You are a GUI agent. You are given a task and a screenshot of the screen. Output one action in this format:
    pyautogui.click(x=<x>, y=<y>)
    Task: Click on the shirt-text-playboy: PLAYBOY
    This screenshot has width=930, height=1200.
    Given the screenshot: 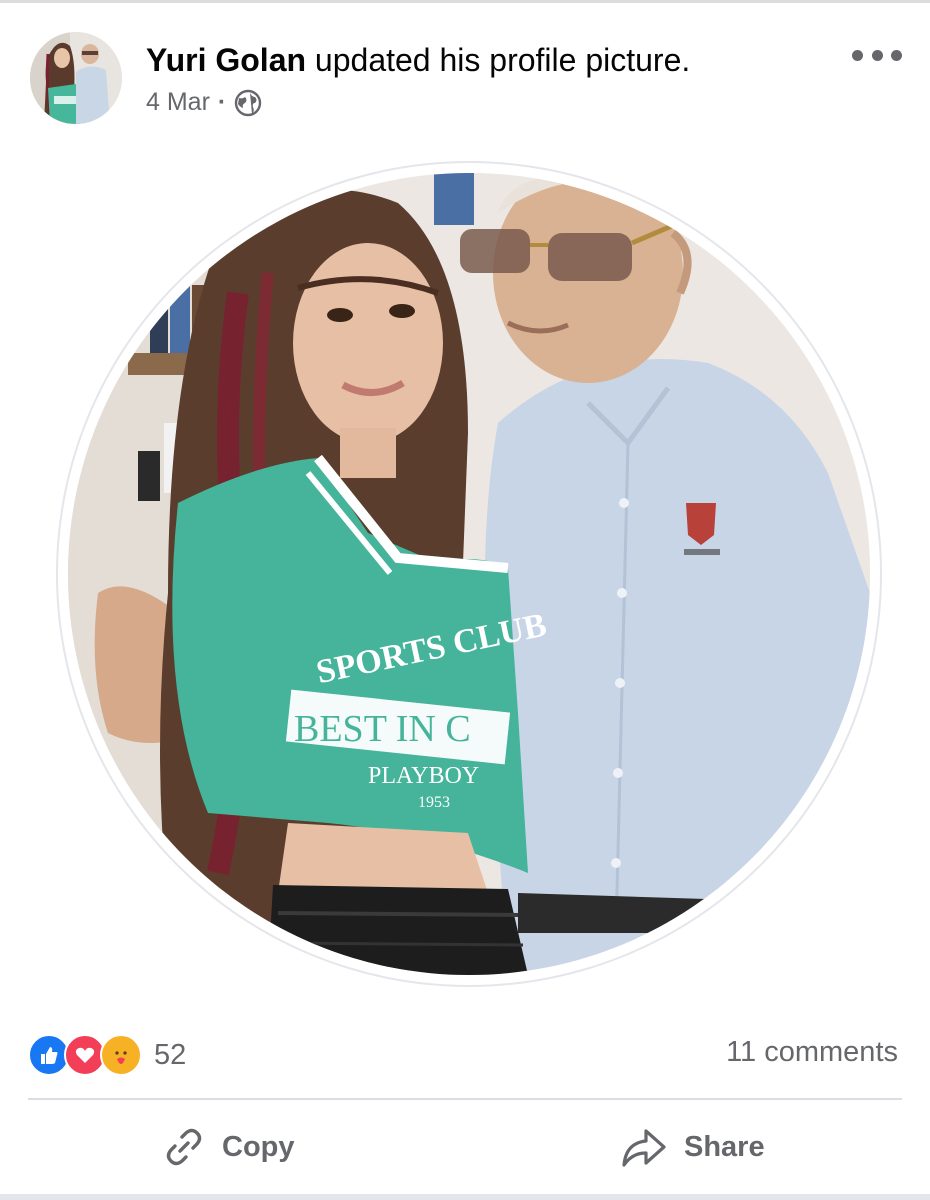 What is the action you would take?
    pyautogui.click(x=423, y=776)
    